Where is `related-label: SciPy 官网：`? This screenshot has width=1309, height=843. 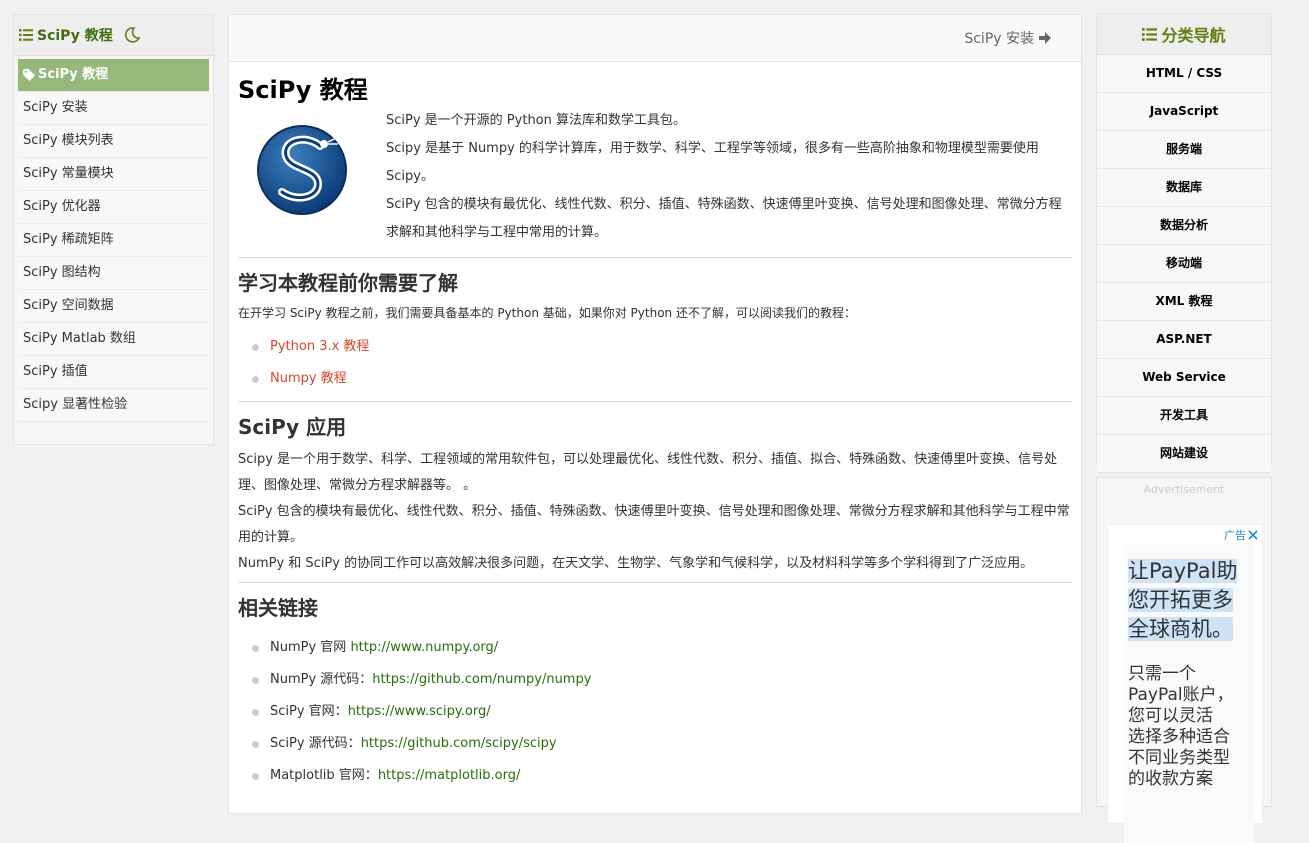 related-label: SciPy 官网： is located at coordinates (309, 711).